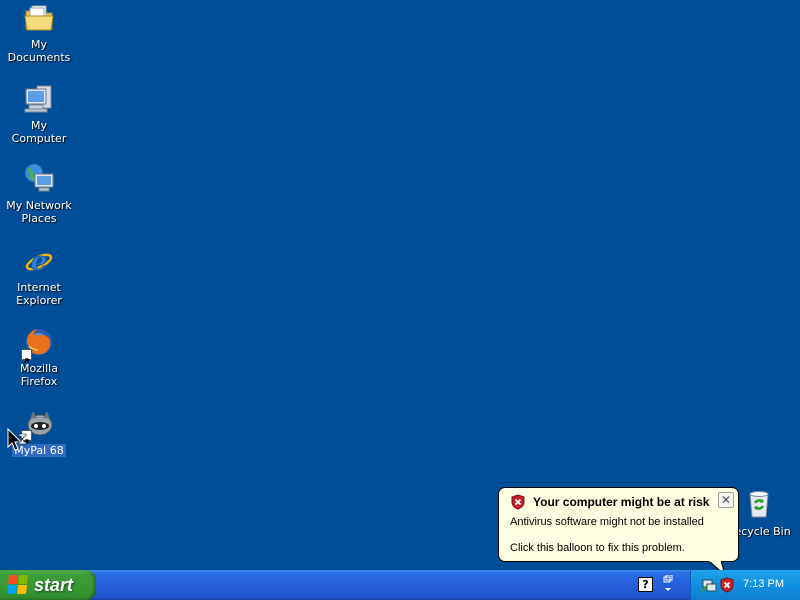 The height and width of the screenshot is (600, 800). I want to click on shortcut-arrow-icon, so click(26, 356).